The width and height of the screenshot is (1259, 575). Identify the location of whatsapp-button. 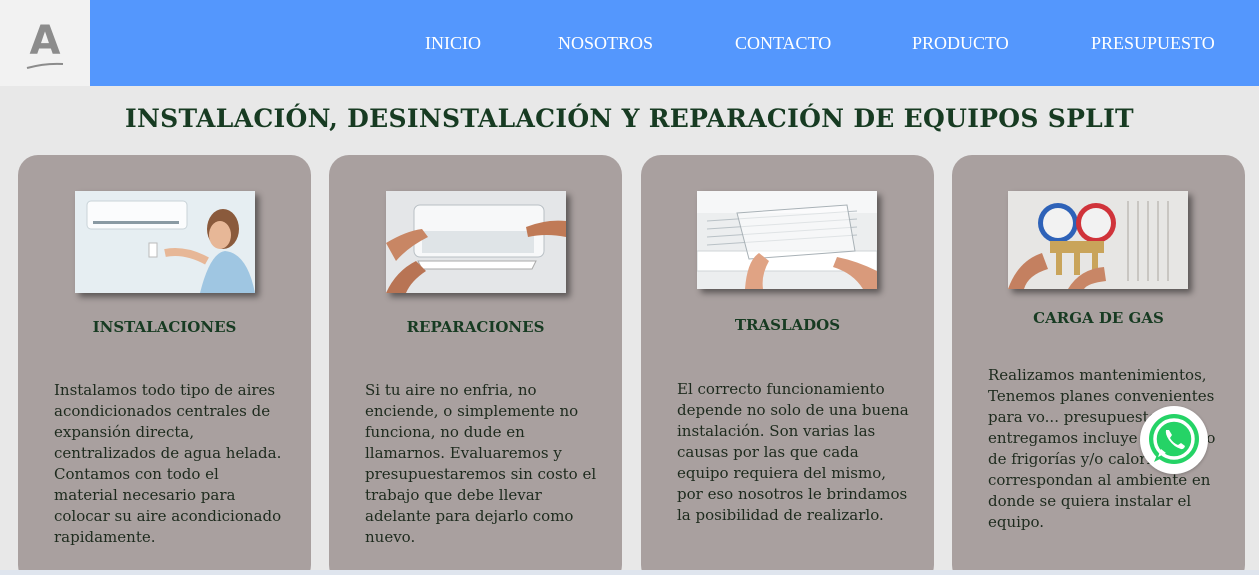
(1174, 440).